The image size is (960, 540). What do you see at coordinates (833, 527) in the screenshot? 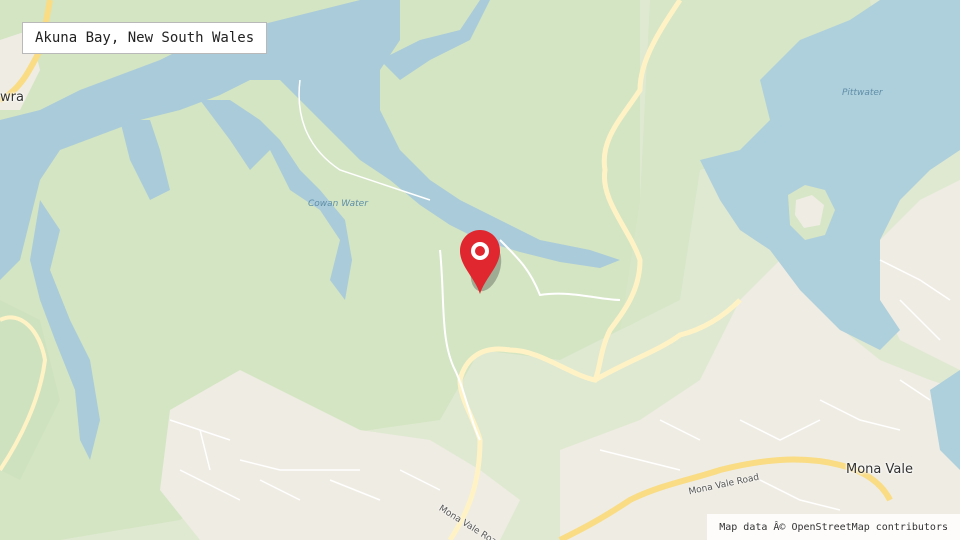
I see `map-attribution: Map data Â© OpenStreetMap contributors` at bounding box center [833, 527].